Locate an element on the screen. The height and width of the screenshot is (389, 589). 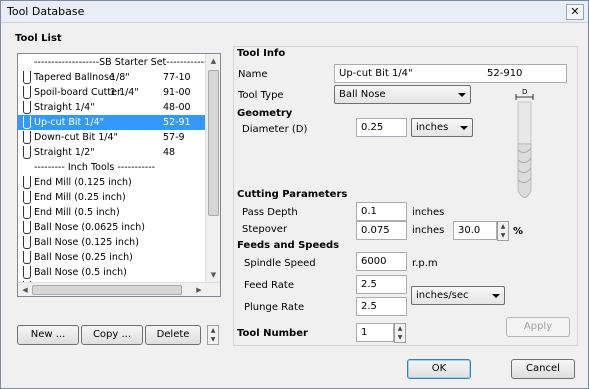
rate-unit-select: inches/sec is located at coordinates (458, 295).